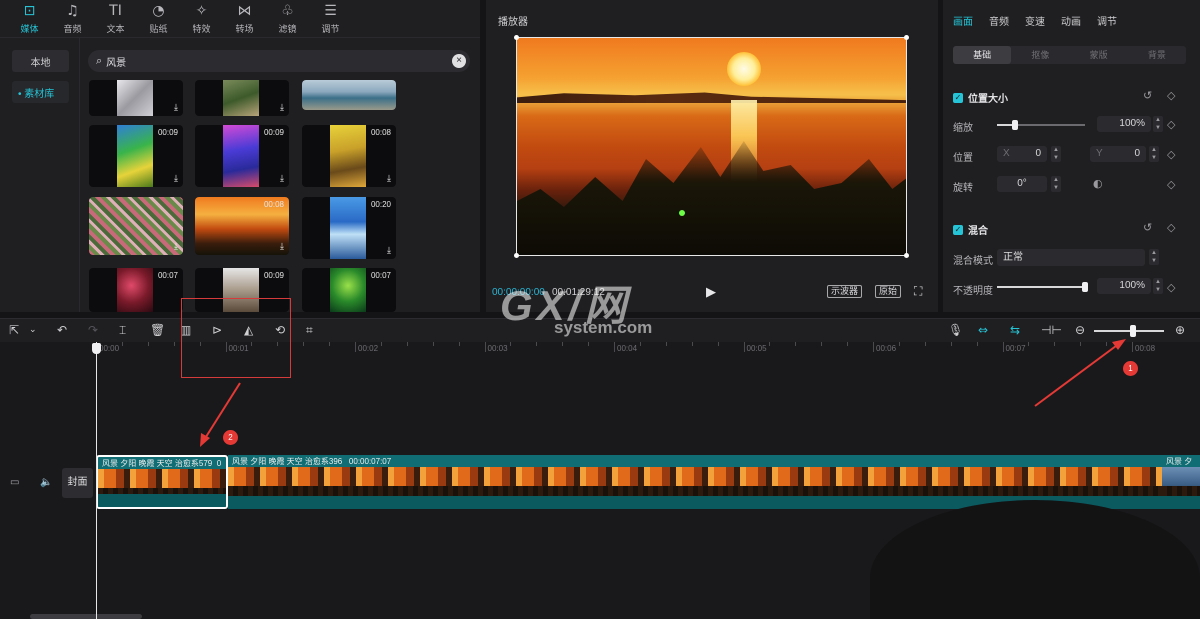 The height and width of the screenshot is (619, 1200). What do you see at coordinates (158, 19) in the screenshot?
I see `tab-sticker: ◔ 贴纸` at bounding box center [158, 19].